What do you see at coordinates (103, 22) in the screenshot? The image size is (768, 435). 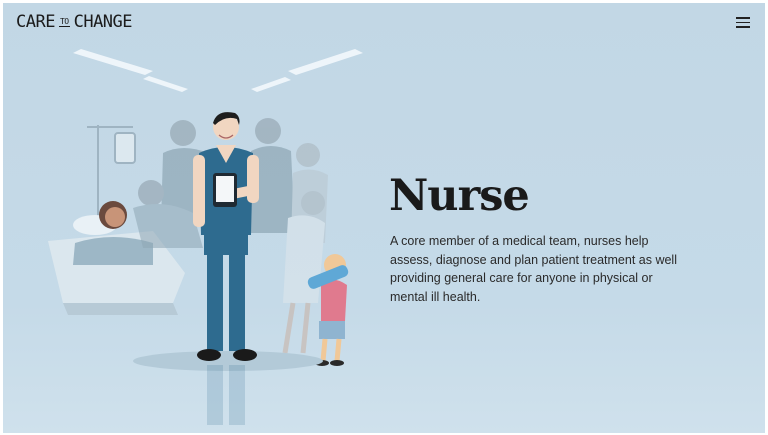 I see `logo-word-change: CHANGE` at bounding box center [103, 22].